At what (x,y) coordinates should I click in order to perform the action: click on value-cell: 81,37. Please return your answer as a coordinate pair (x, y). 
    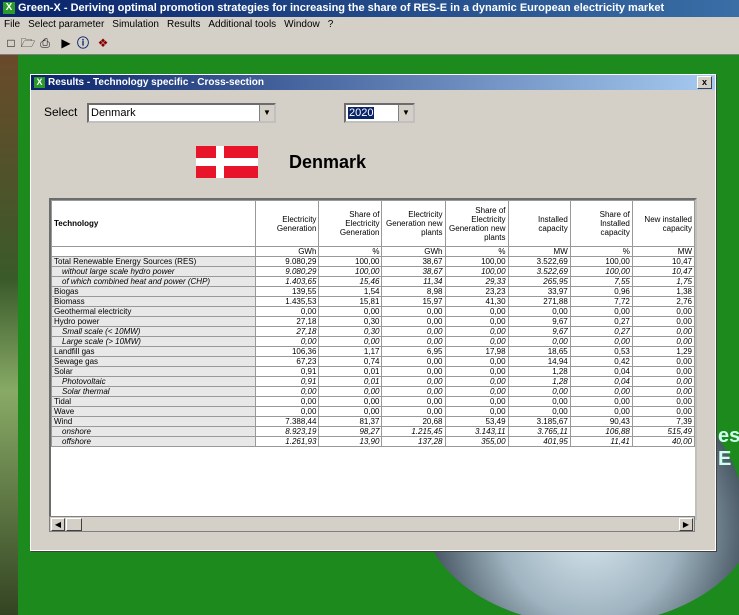
    Looking at the image, I should click on (350, 421).